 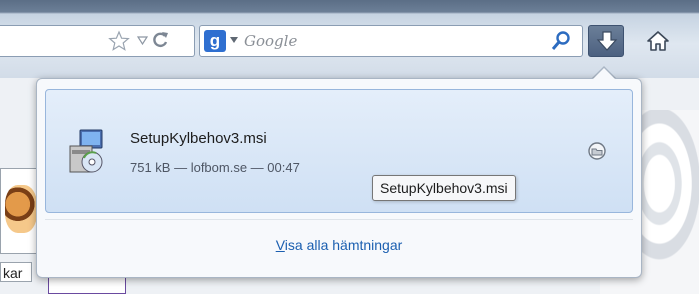 I want to click on download-file-name: SetupKylbehov3.msi, so click(x=198, y=138).